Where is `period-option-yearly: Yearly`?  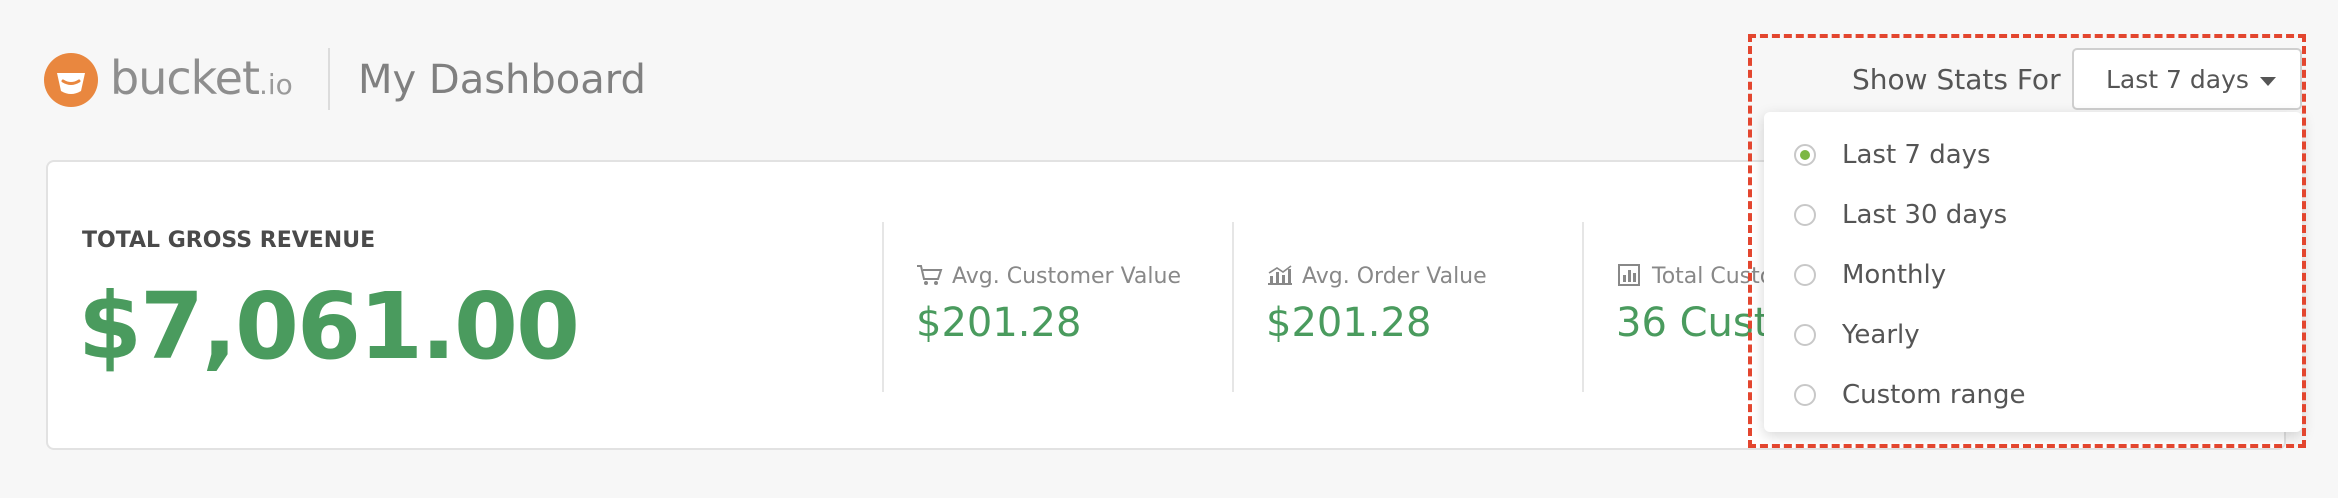 period-option-yearly: Yearly is located at coordinates (2033, 338).